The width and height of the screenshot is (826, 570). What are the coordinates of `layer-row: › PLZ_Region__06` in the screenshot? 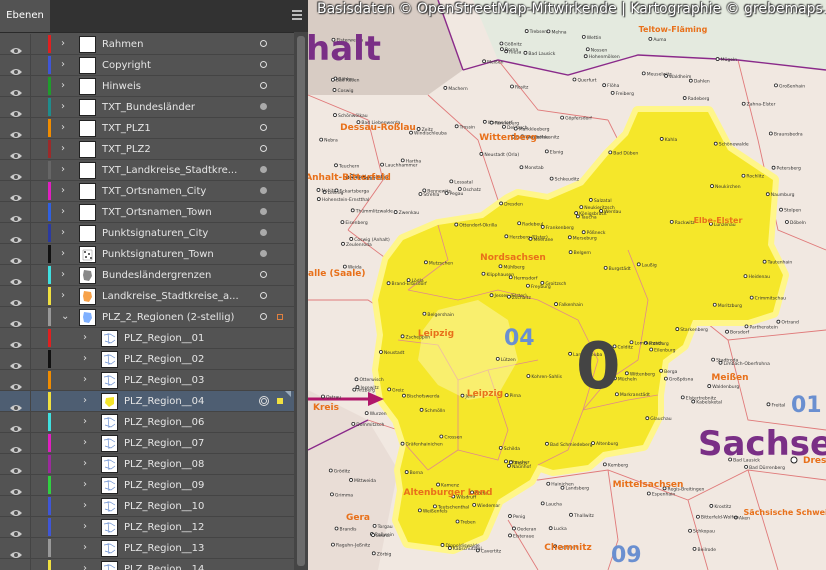 It's located at (147, 422).